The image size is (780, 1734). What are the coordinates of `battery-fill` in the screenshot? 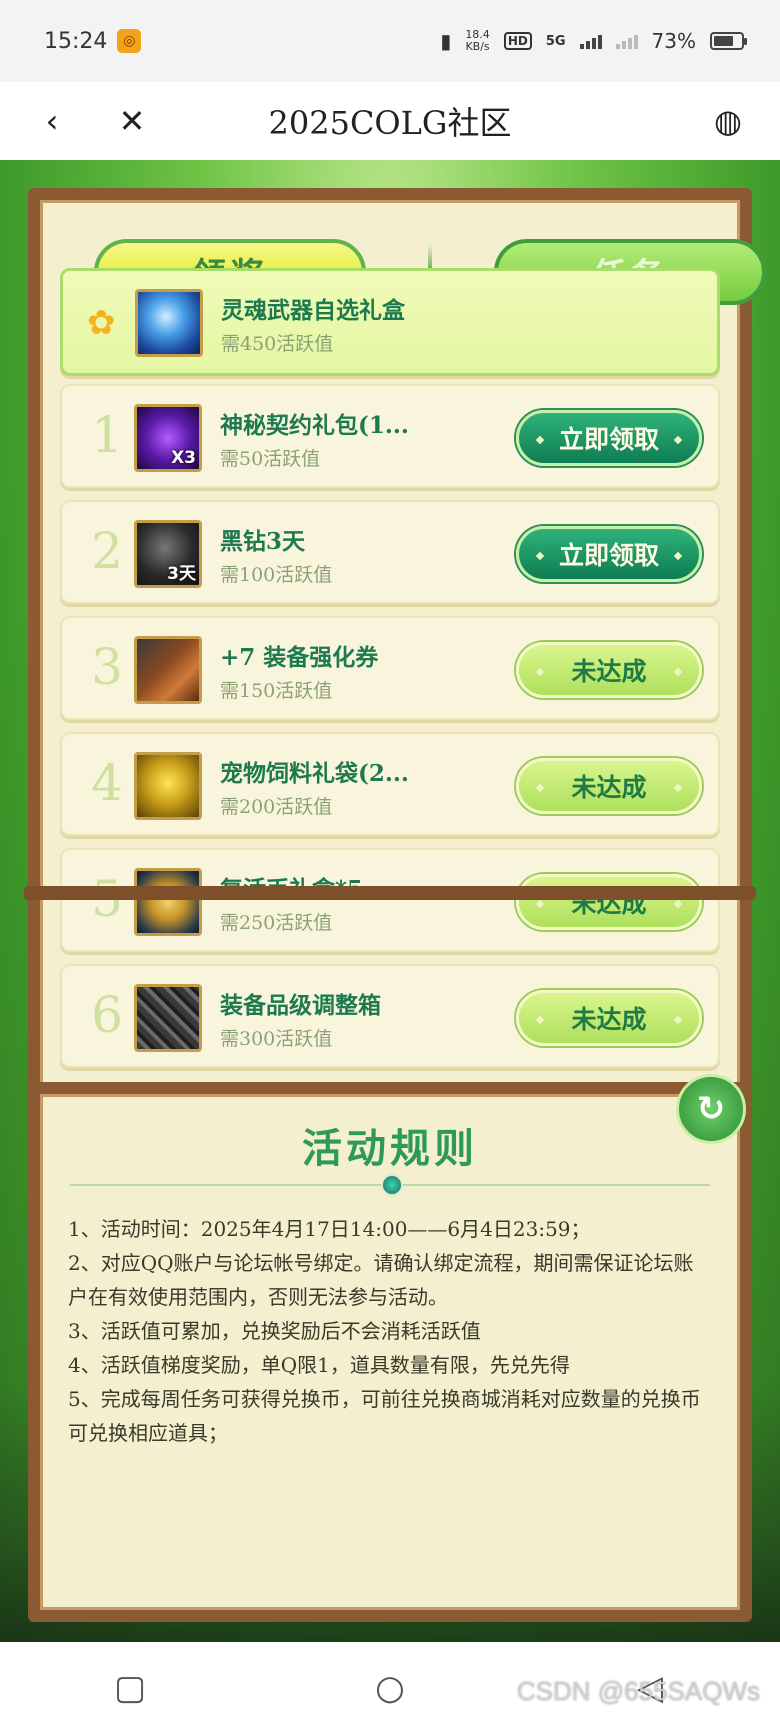 It's located at (723, 41).